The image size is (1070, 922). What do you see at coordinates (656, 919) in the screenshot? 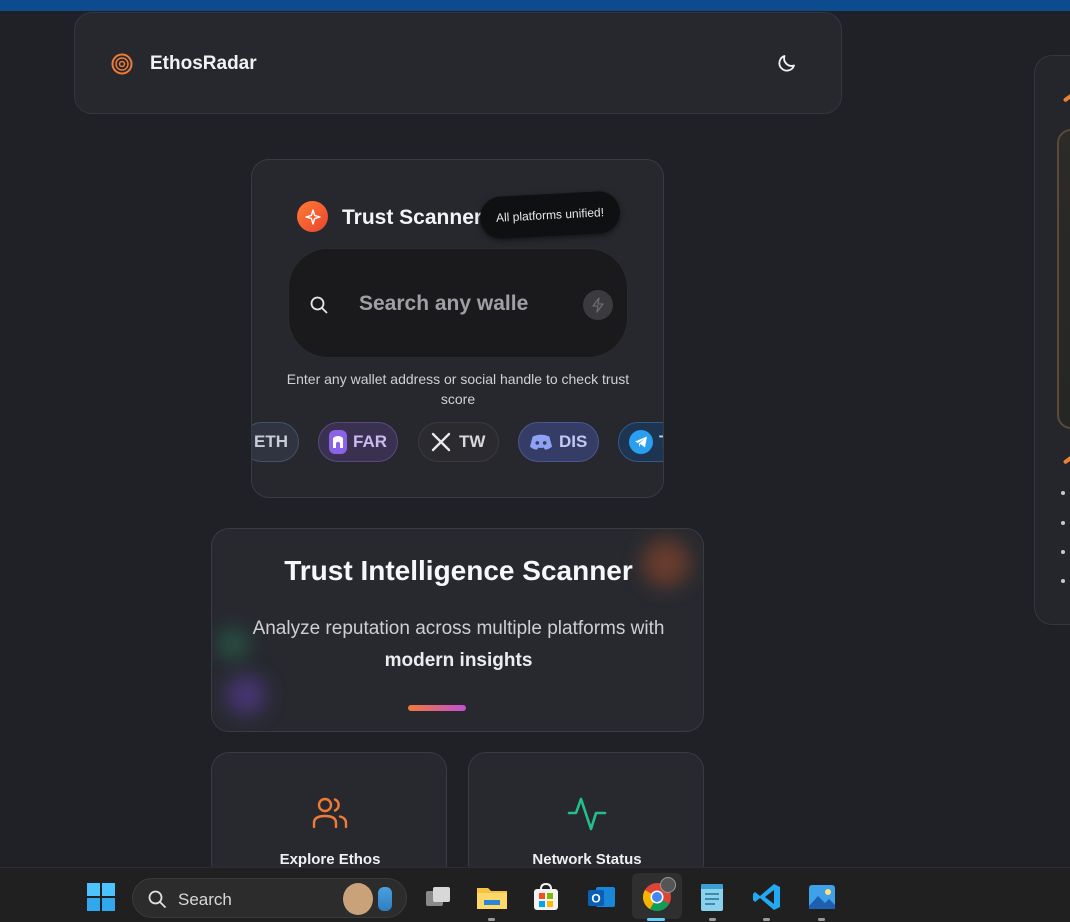
I see `active-indicator` at bounding box center [656, 919].